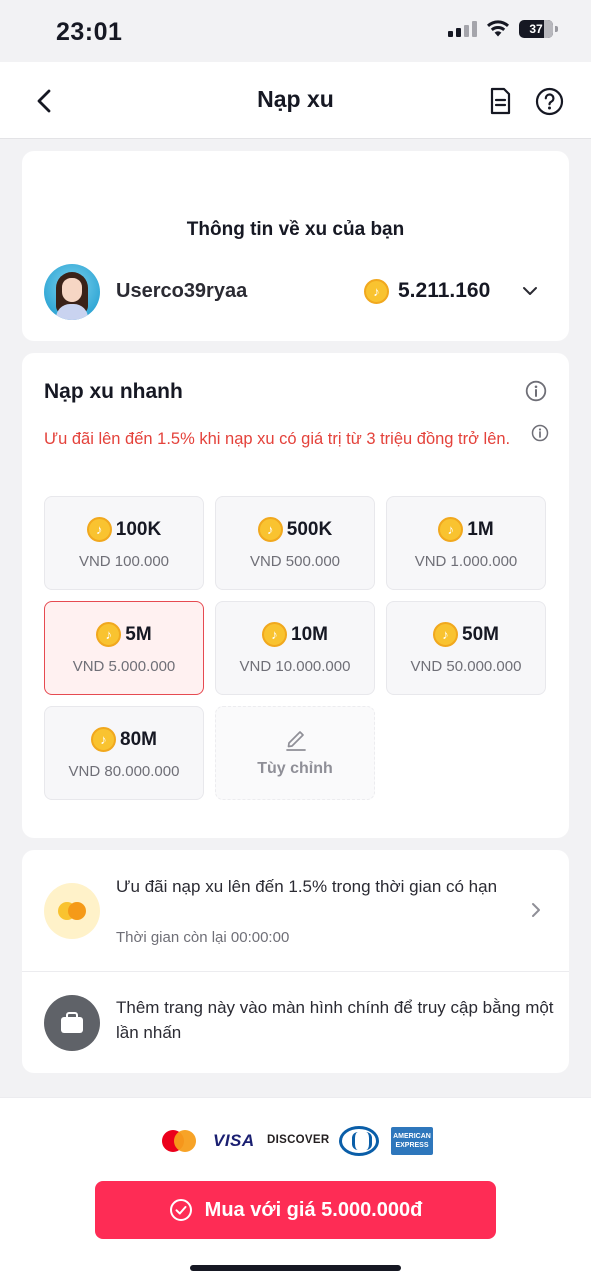  I want to click on mastercard-logo, so click(179, 1141).